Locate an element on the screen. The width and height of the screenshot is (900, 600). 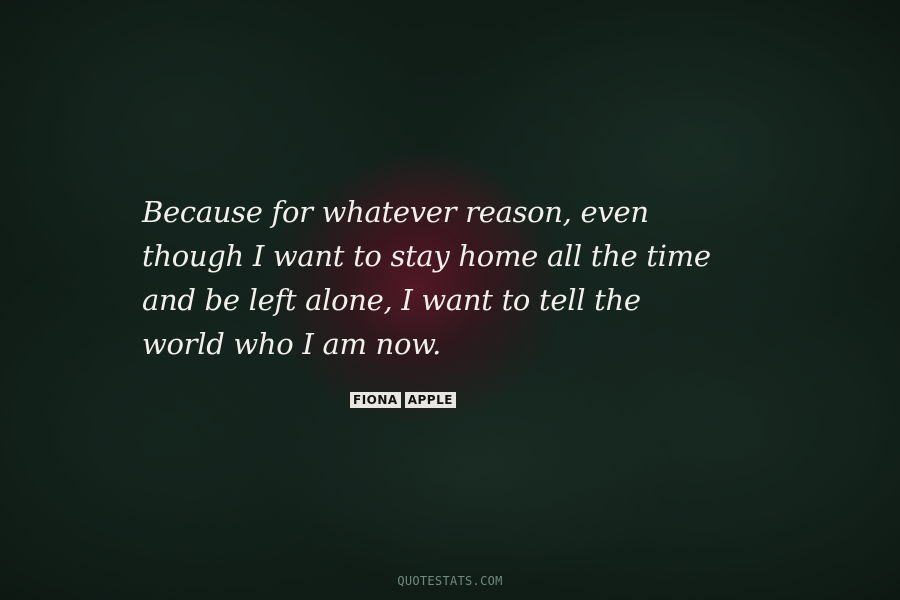
author-first-name: FIONA is located at coordinates (375, 400).